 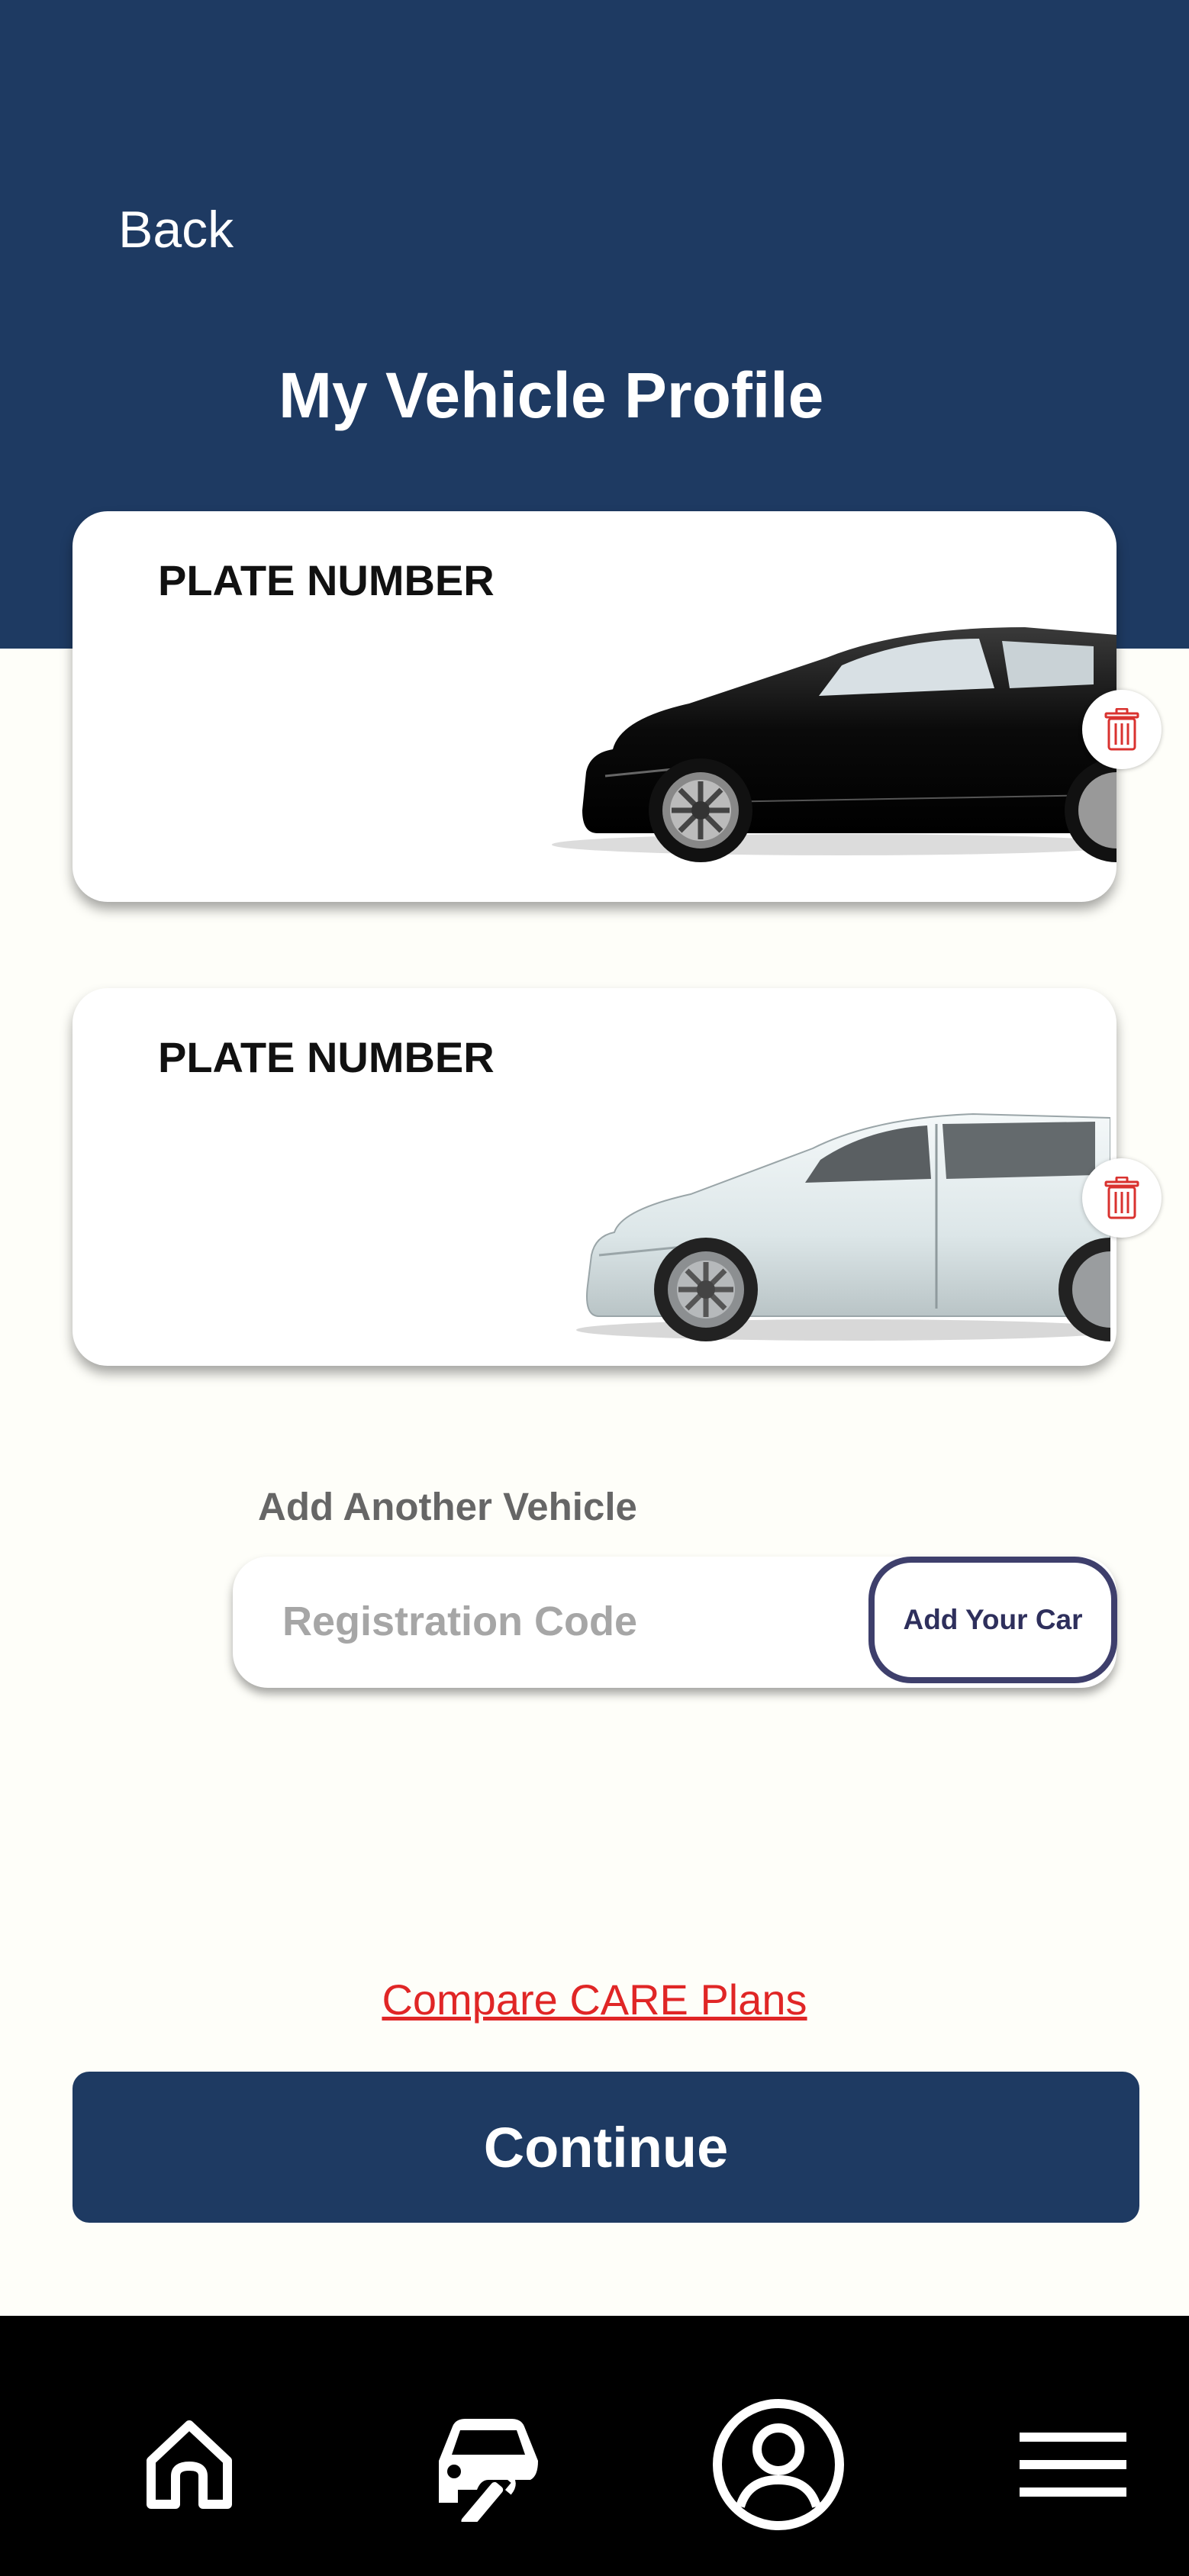 What do you see at coordinates (843, 1227) in the screenshot?
I see `white-car-image` at bounding box center [843, 1227].